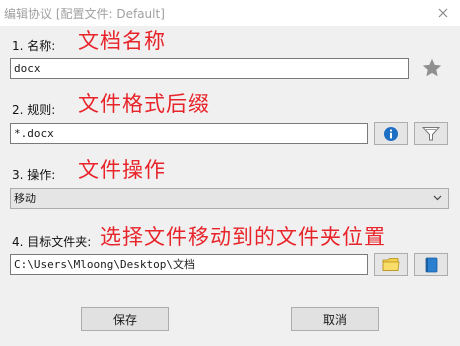 This screenshot has height=346, width=460. I want to click on cancel-button: 取消, so click(335, 319).